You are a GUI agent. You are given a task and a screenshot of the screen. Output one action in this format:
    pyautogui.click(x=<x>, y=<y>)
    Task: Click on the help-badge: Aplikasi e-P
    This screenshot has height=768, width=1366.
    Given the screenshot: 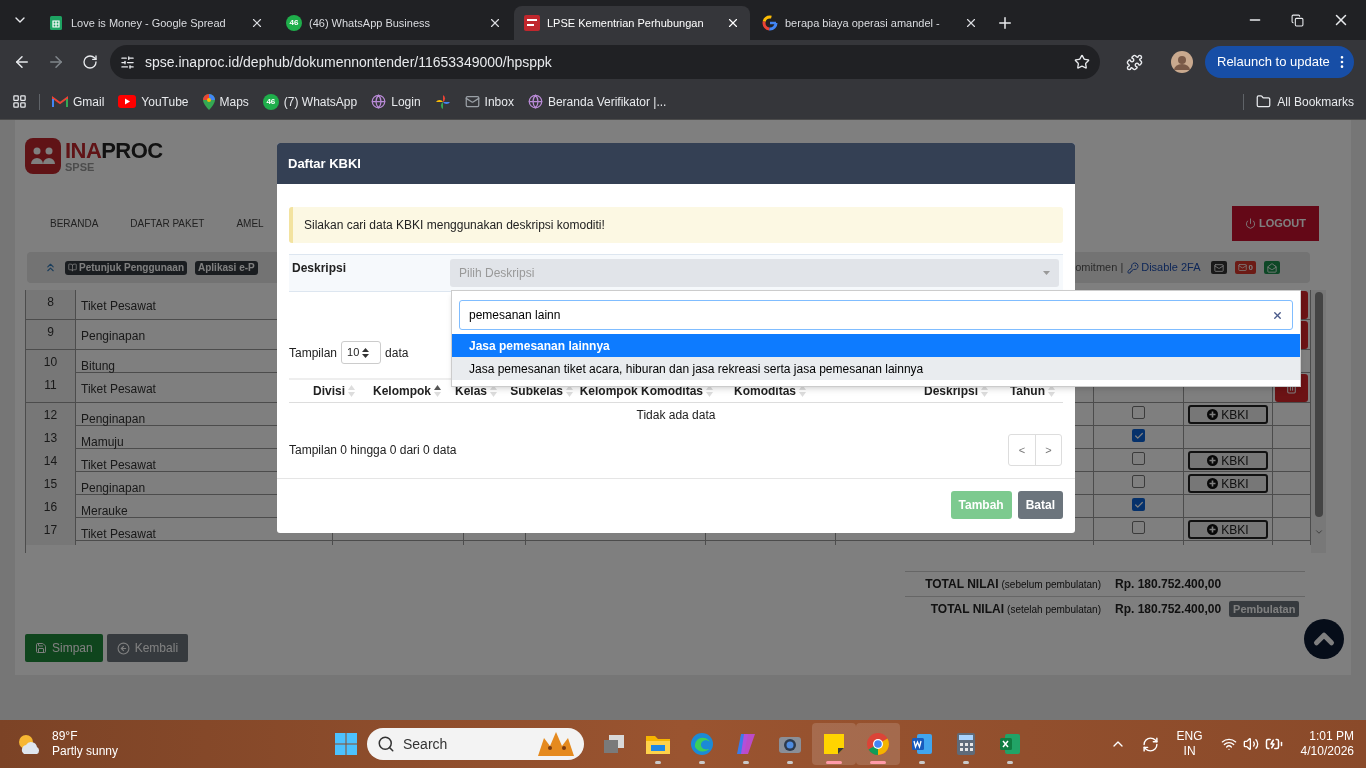 What is the action you would take?
    pyautogui.click(x=226, y=267)
    